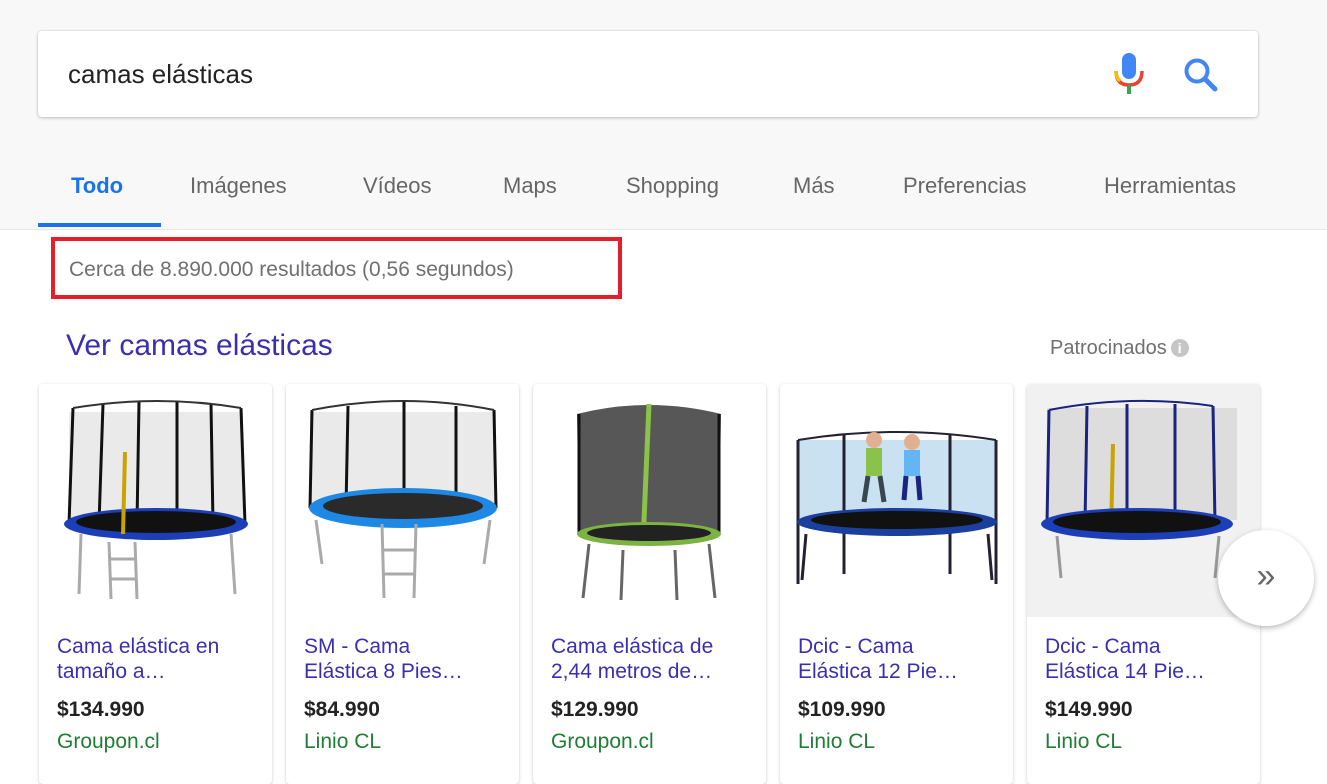 The image size is (1327, 784). What do you see at coordinates (814, 188) in the screenshot?
I see `tab-mas: Más` at bounding box center [814, 188].